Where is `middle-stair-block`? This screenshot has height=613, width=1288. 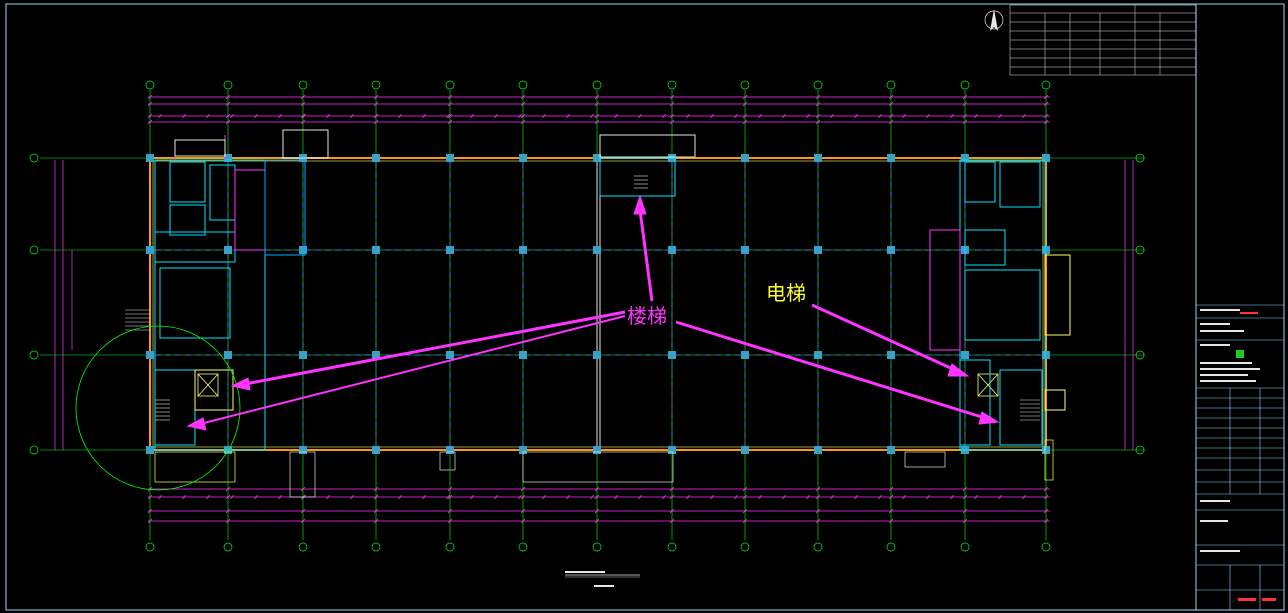 middle-stair-block is located at coordinates (489, 163).